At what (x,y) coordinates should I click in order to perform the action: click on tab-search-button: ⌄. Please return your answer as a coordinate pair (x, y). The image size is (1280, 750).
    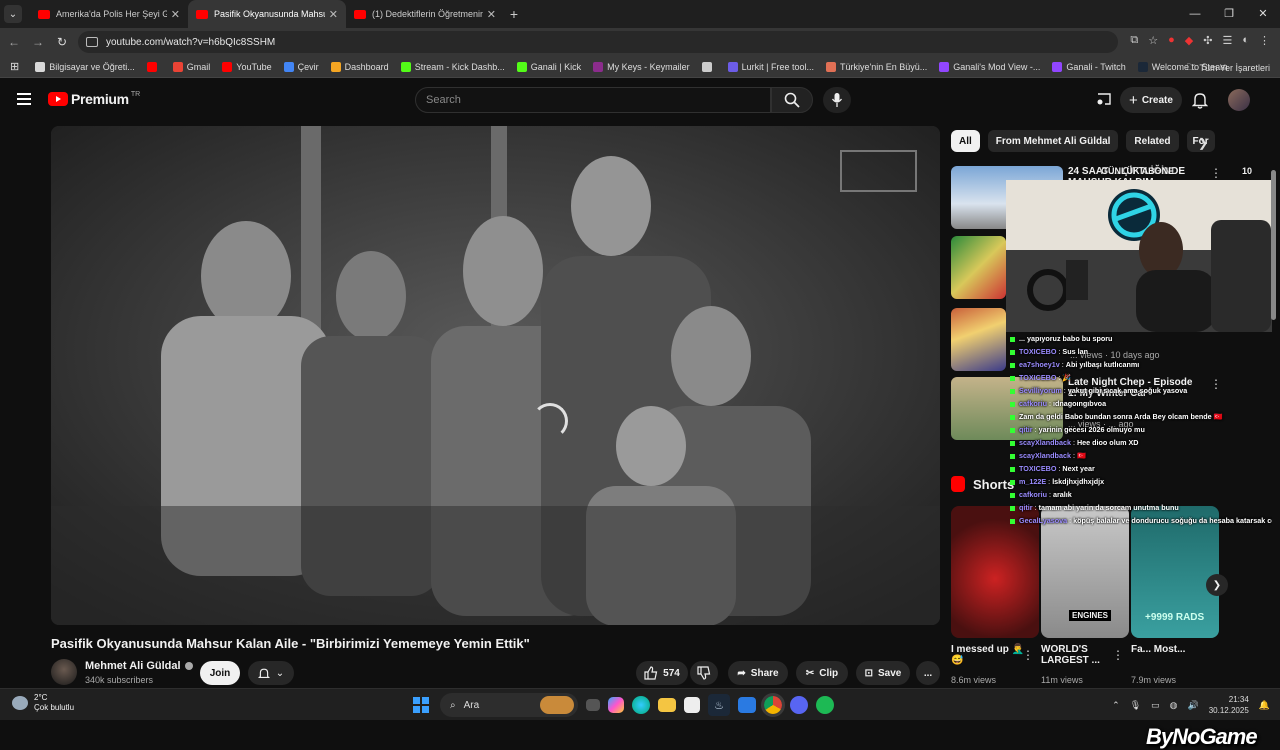
    Looking at the image, I should click on (13, 14).